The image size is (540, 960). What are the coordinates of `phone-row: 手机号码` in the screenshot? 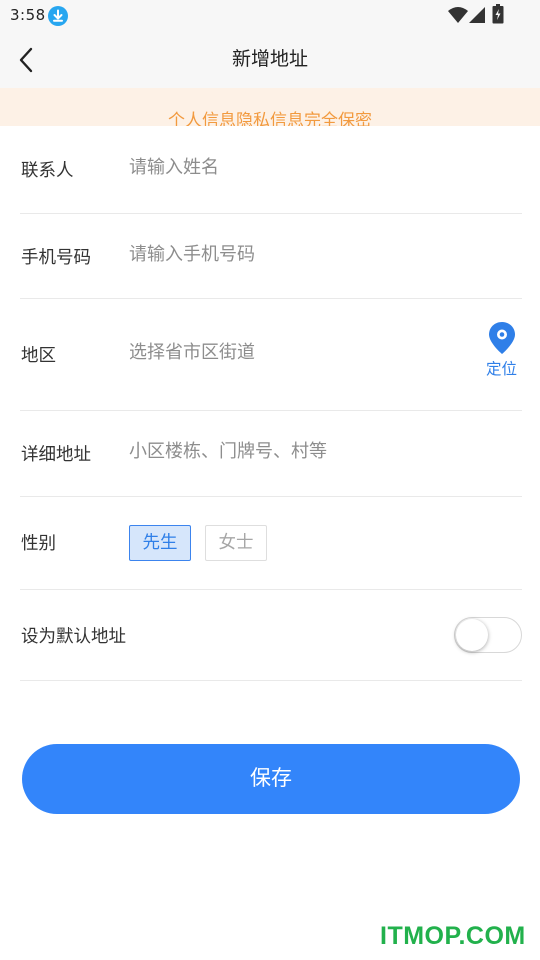 It's located at (271, 256).